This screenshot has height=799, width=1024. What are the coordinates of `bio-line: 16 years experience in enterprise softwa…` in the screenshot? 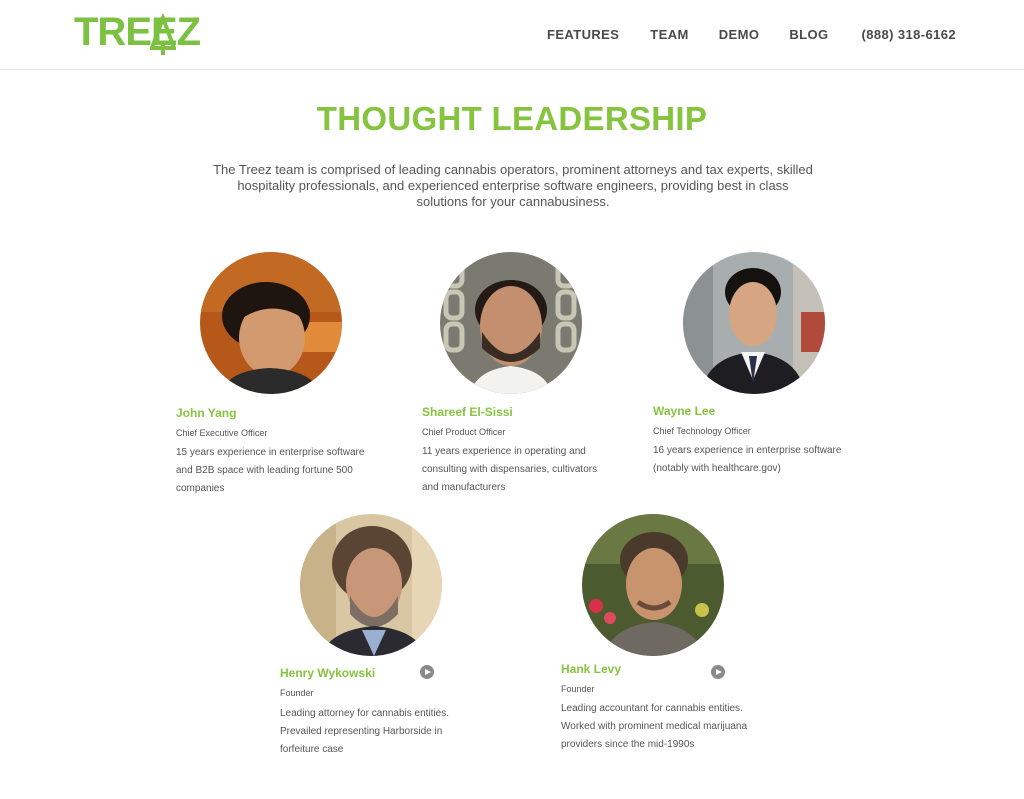 It's located at (747, 450).